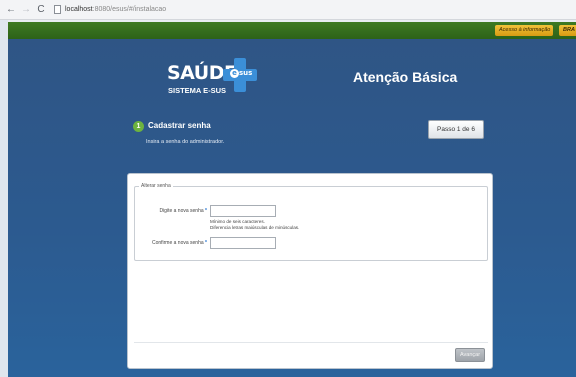 This screenshot has width=576, height=377. I want to click on new-password-label: Digite a nova senha *, so click(183, 211).